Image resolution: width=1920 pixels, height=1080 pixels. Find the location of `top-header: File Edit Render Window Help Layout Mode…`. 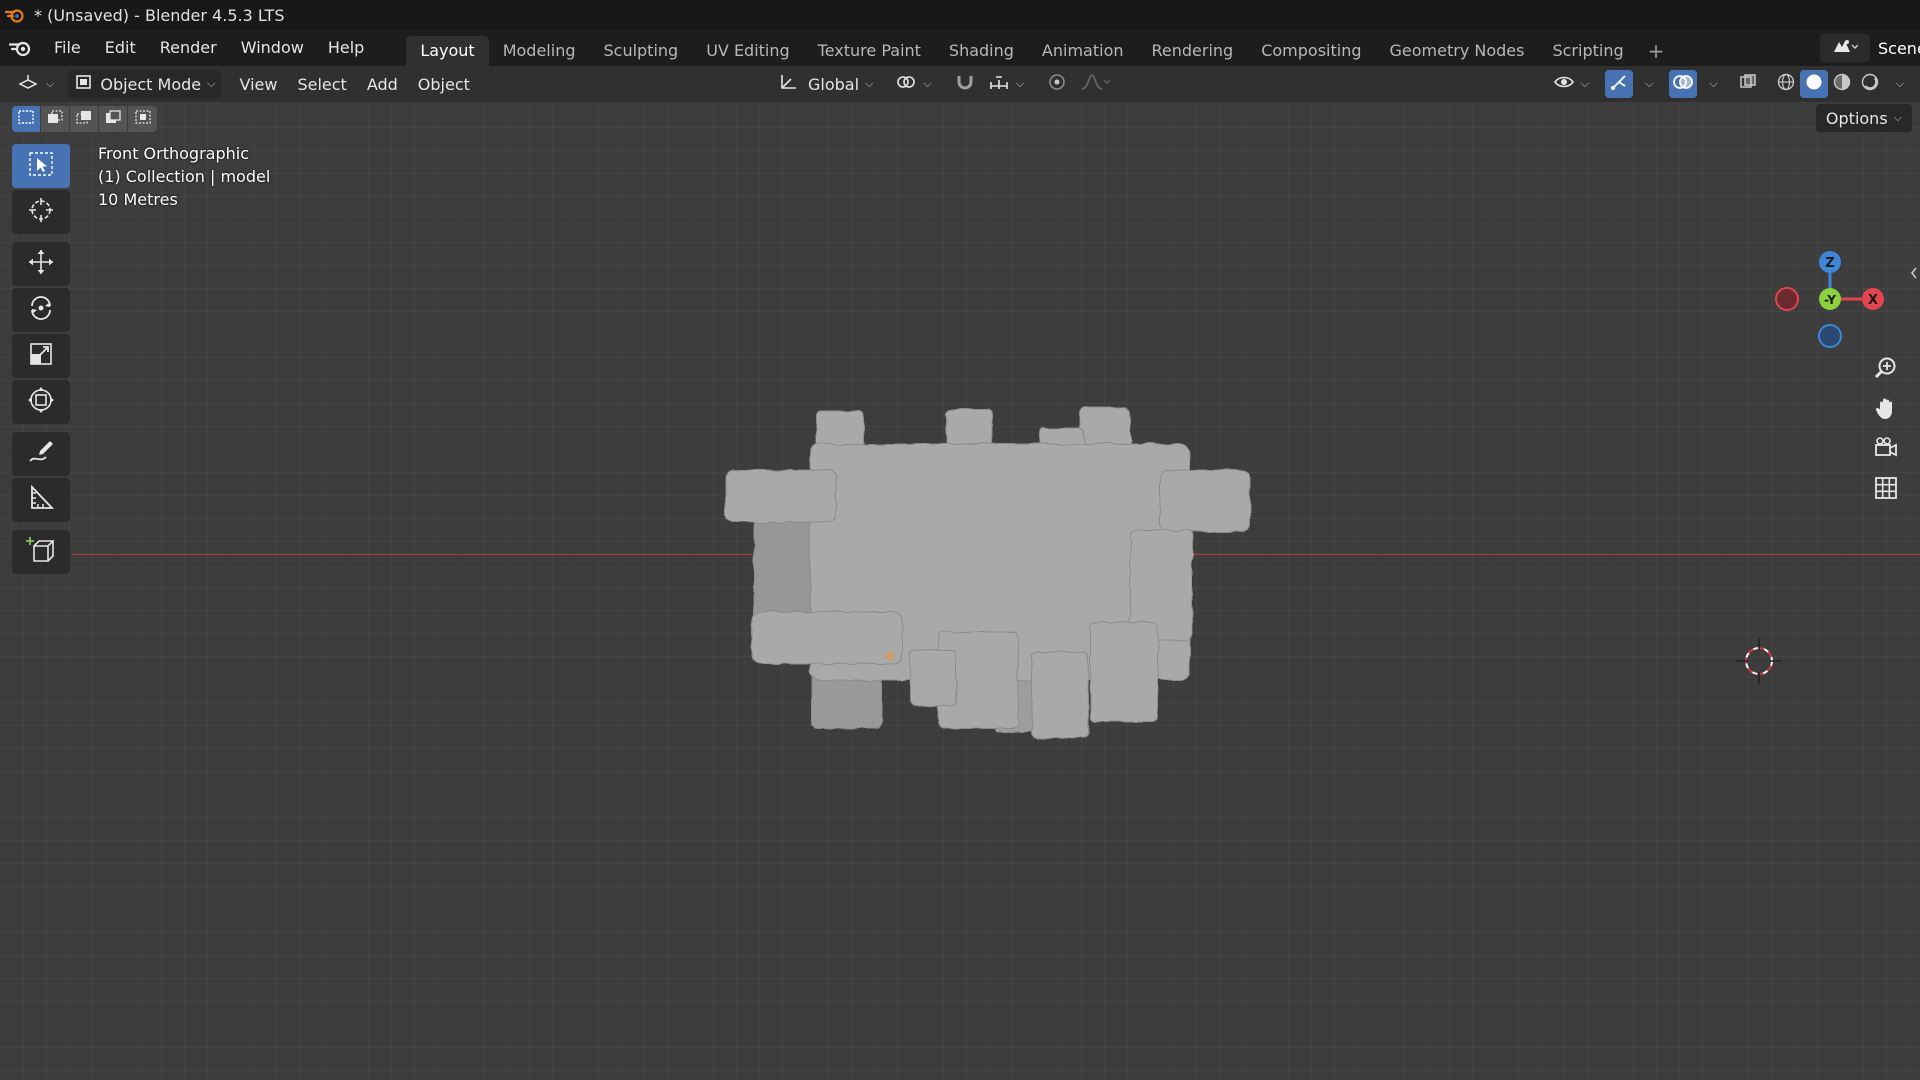

top-header: File Edit Render Window Help Layout Mode… is located at coordinates (960, 48).